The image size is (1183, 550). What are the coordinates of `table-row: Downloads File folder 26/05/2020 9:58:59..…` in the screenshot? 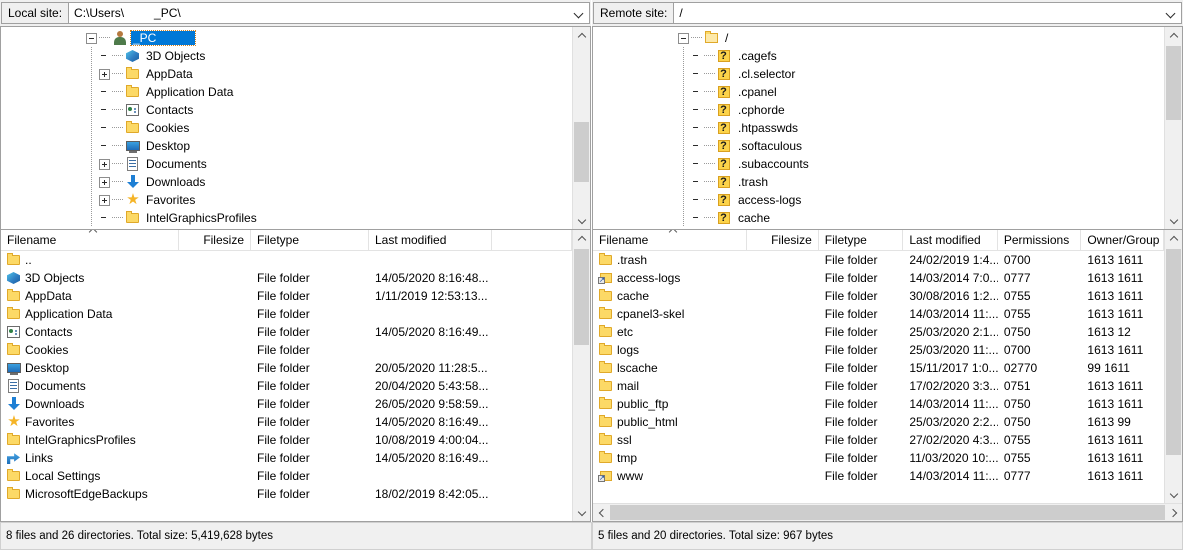 It's located at (286, 404).